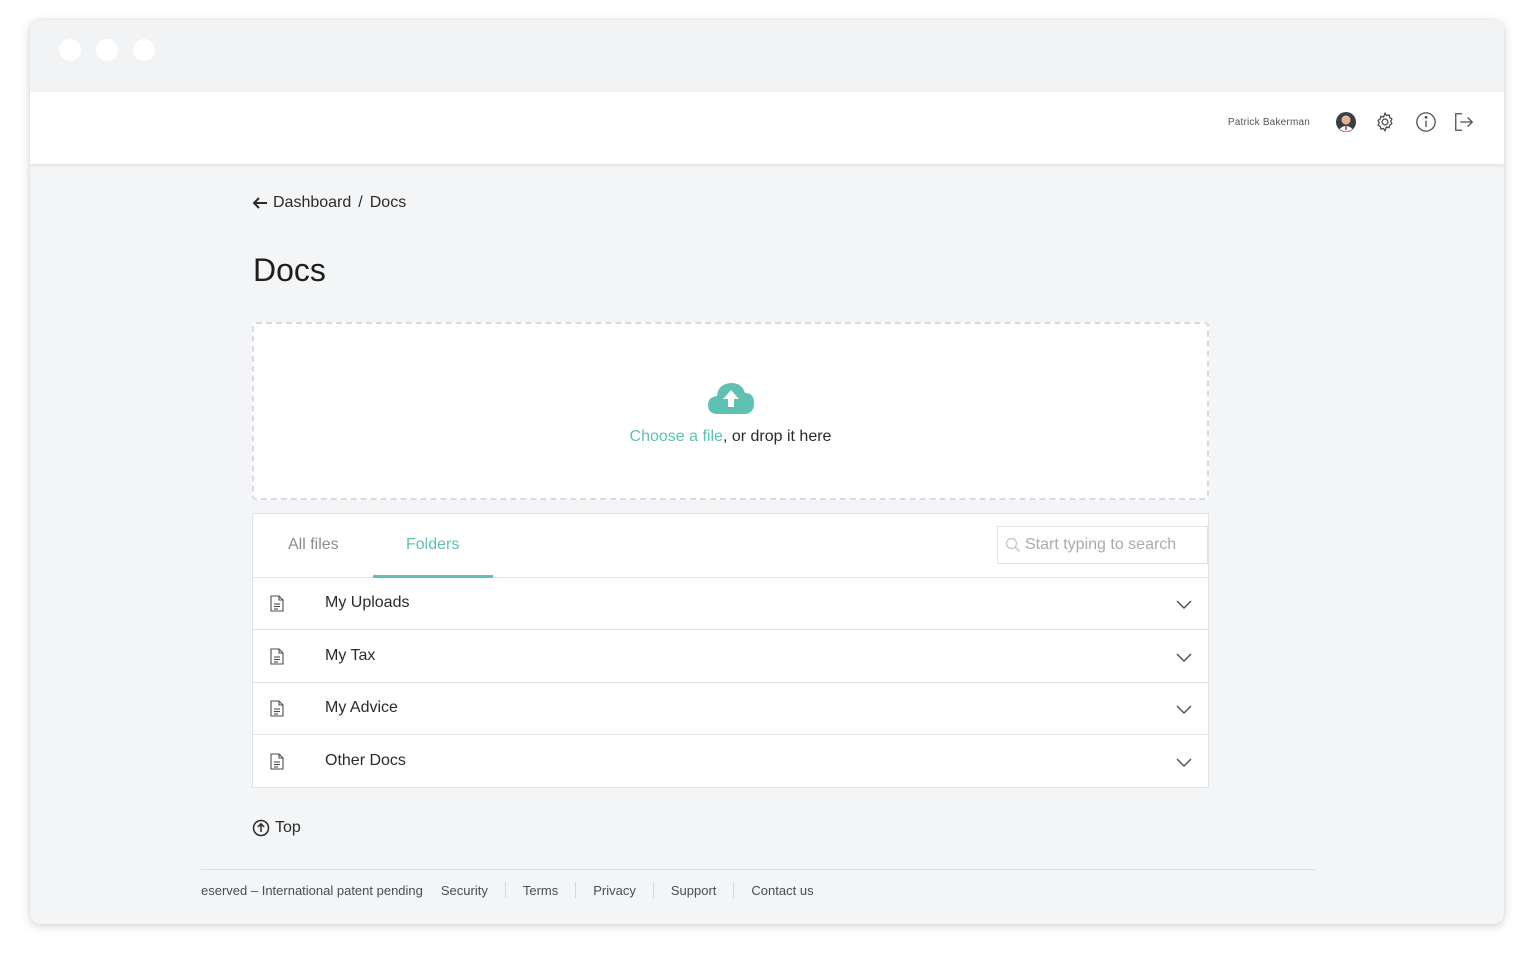 Image resolution: width=1535 pixels, height=962 pixels. What do you see at coordinates (730, 604) in the screenshot?
I see `folder-row-my-uploads: My Uploads` at bounding box center [730, 604].